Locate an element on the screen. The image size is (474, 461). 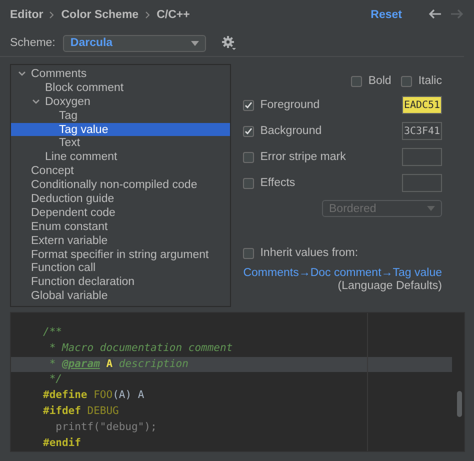
tree-item: Function declaration is located at coordinates (120, 282).